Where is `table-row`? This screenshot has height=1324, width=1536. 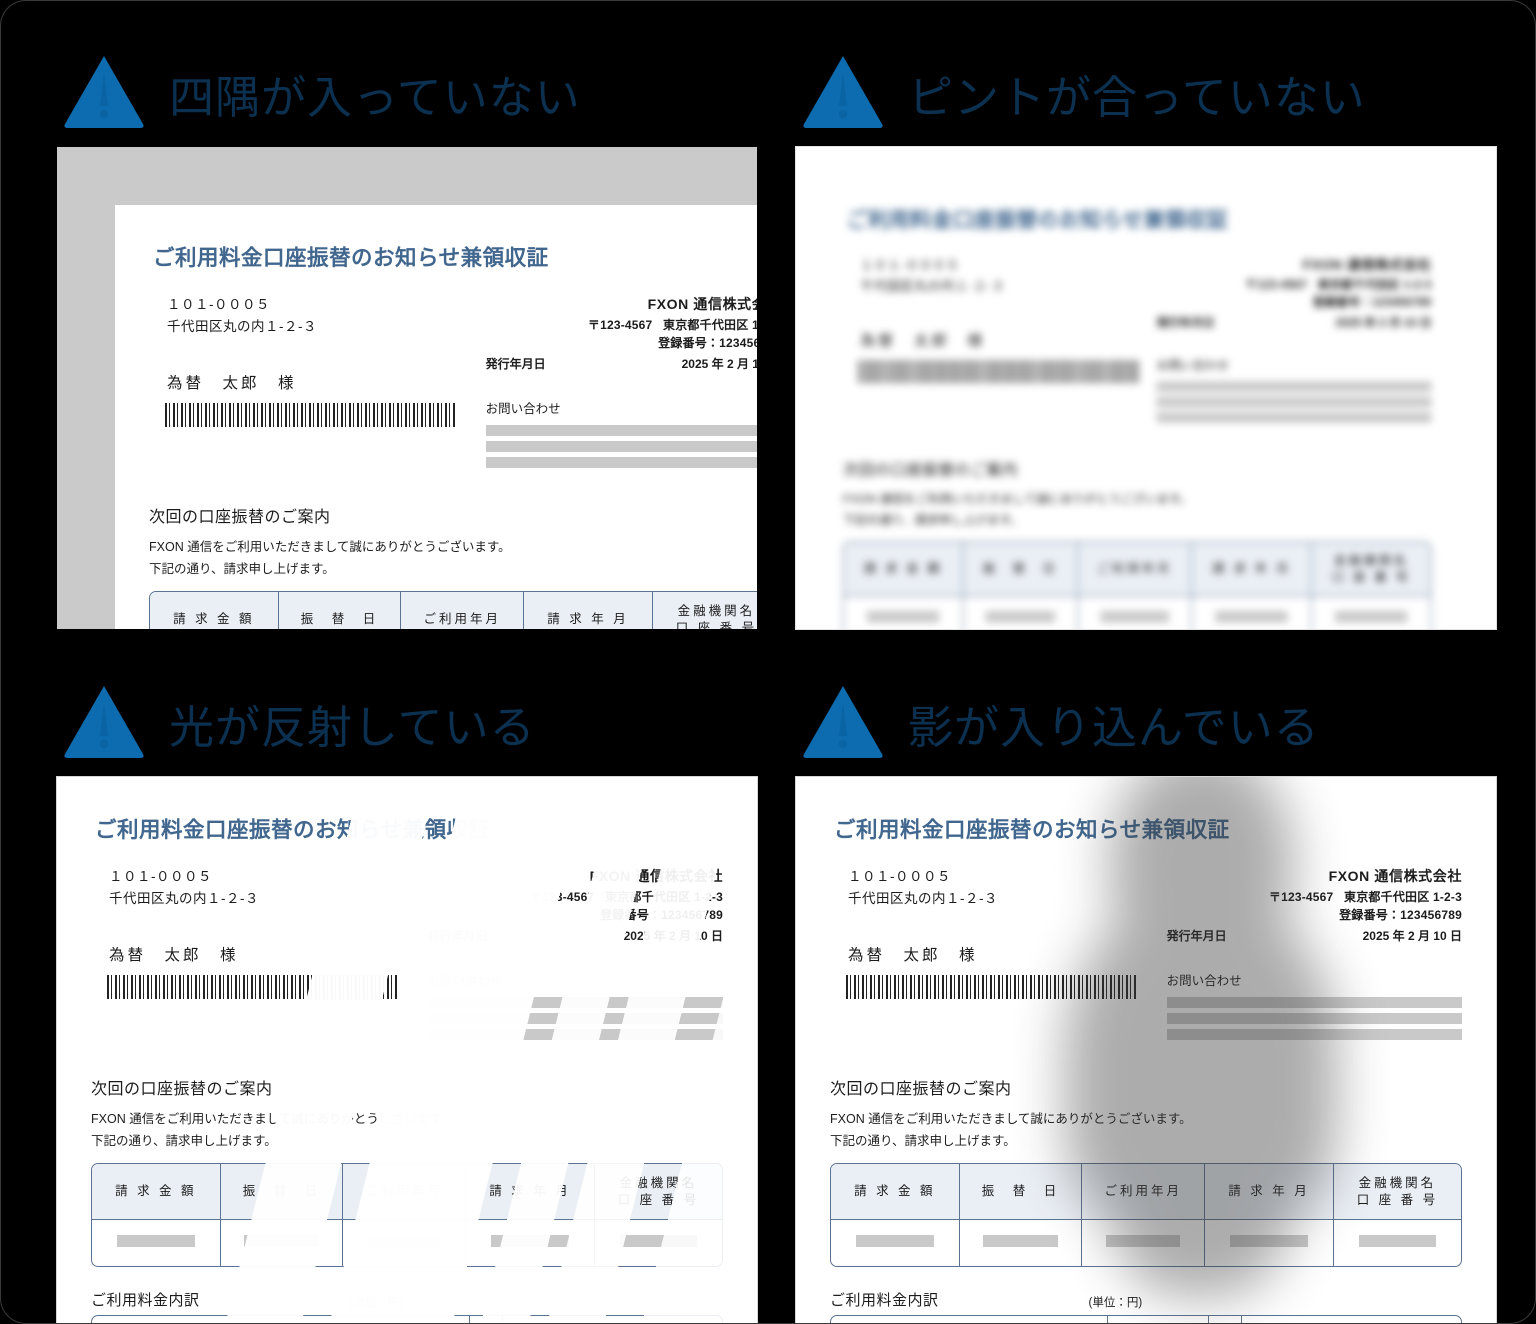
table-row is located at coordinates (407, 1243).